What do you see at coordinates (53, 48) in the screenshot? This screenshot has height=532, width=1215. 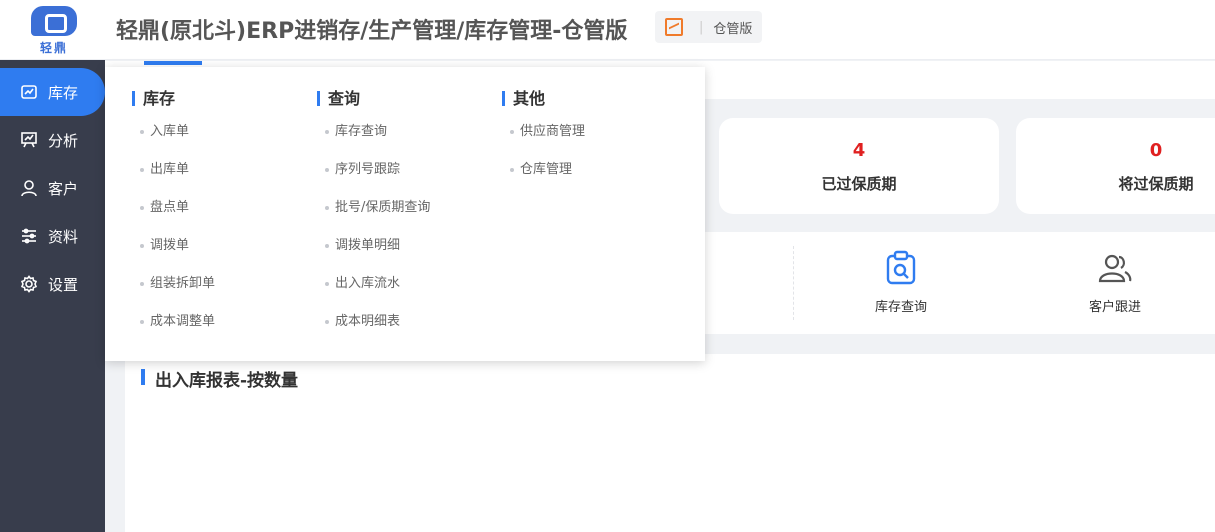 I see `logo-text: 轻鼎` at bounding box center [53, 48].